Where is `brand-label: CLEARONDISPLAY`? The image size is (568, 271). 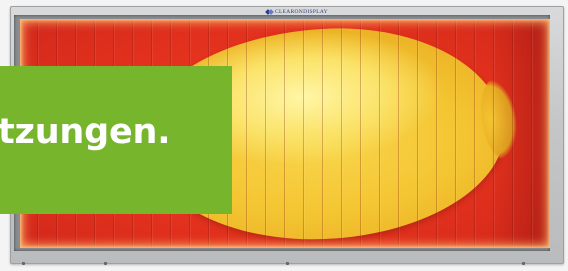 brand-label: CLEARONDISPLAY is located at coordinates (301, 12).